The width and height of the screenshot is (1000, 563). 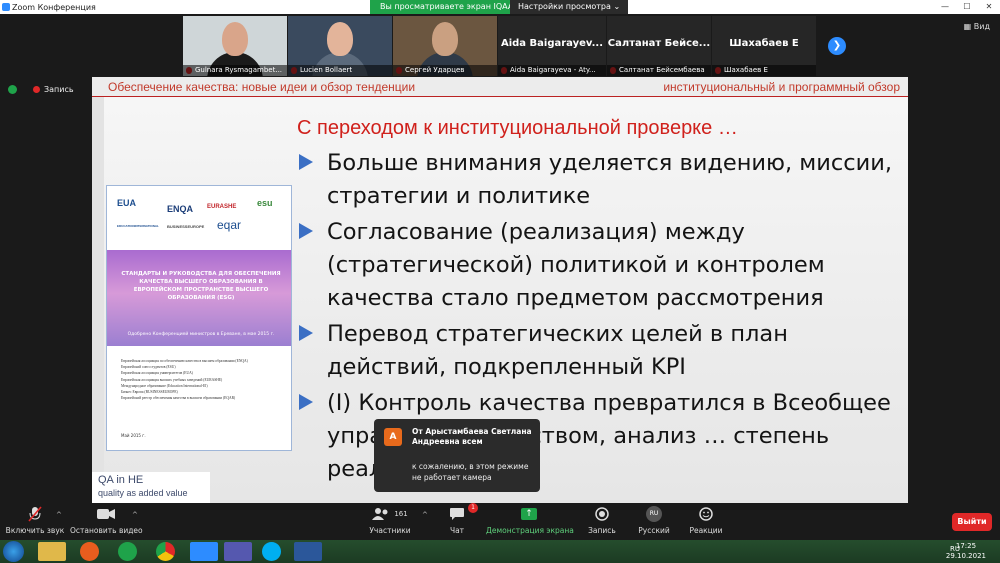 I want to click on interpretation-button: RU Русский, so click(x=654, y=520).